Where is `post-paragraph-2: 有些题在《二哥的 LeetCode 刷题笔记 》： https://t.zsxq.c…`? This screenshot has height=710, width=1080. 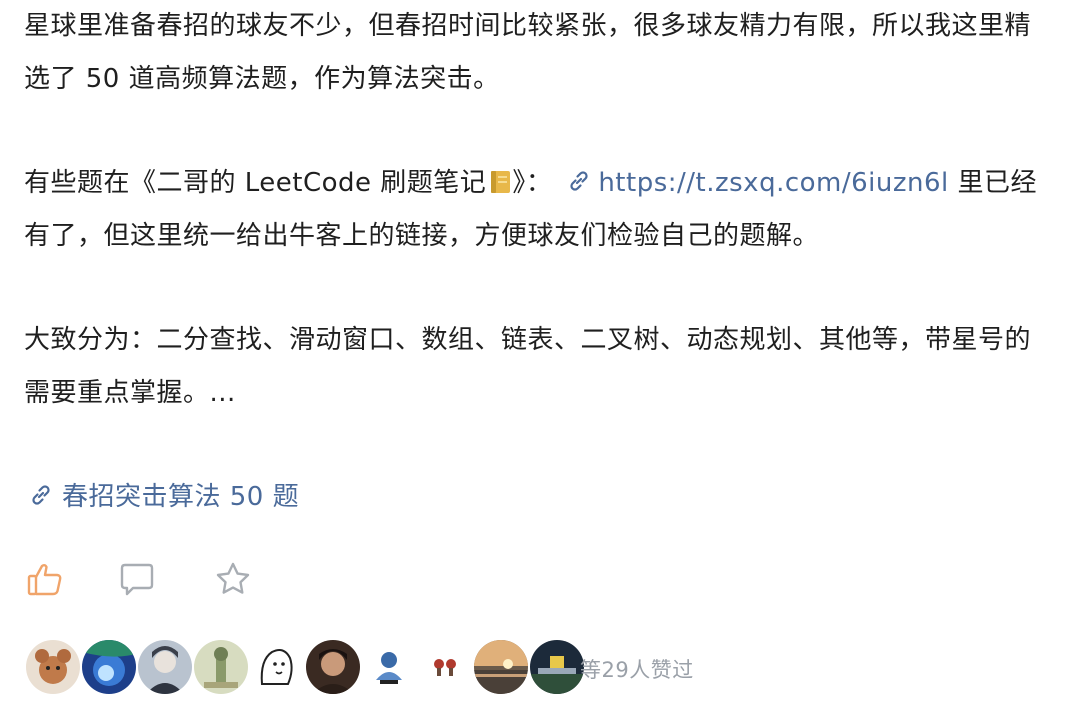
post-paragraph-2: 有些题在《二哥的 LeetCode 刷题笔记 》： https://t.zsxq.c… is located at coordinates (539, 210).